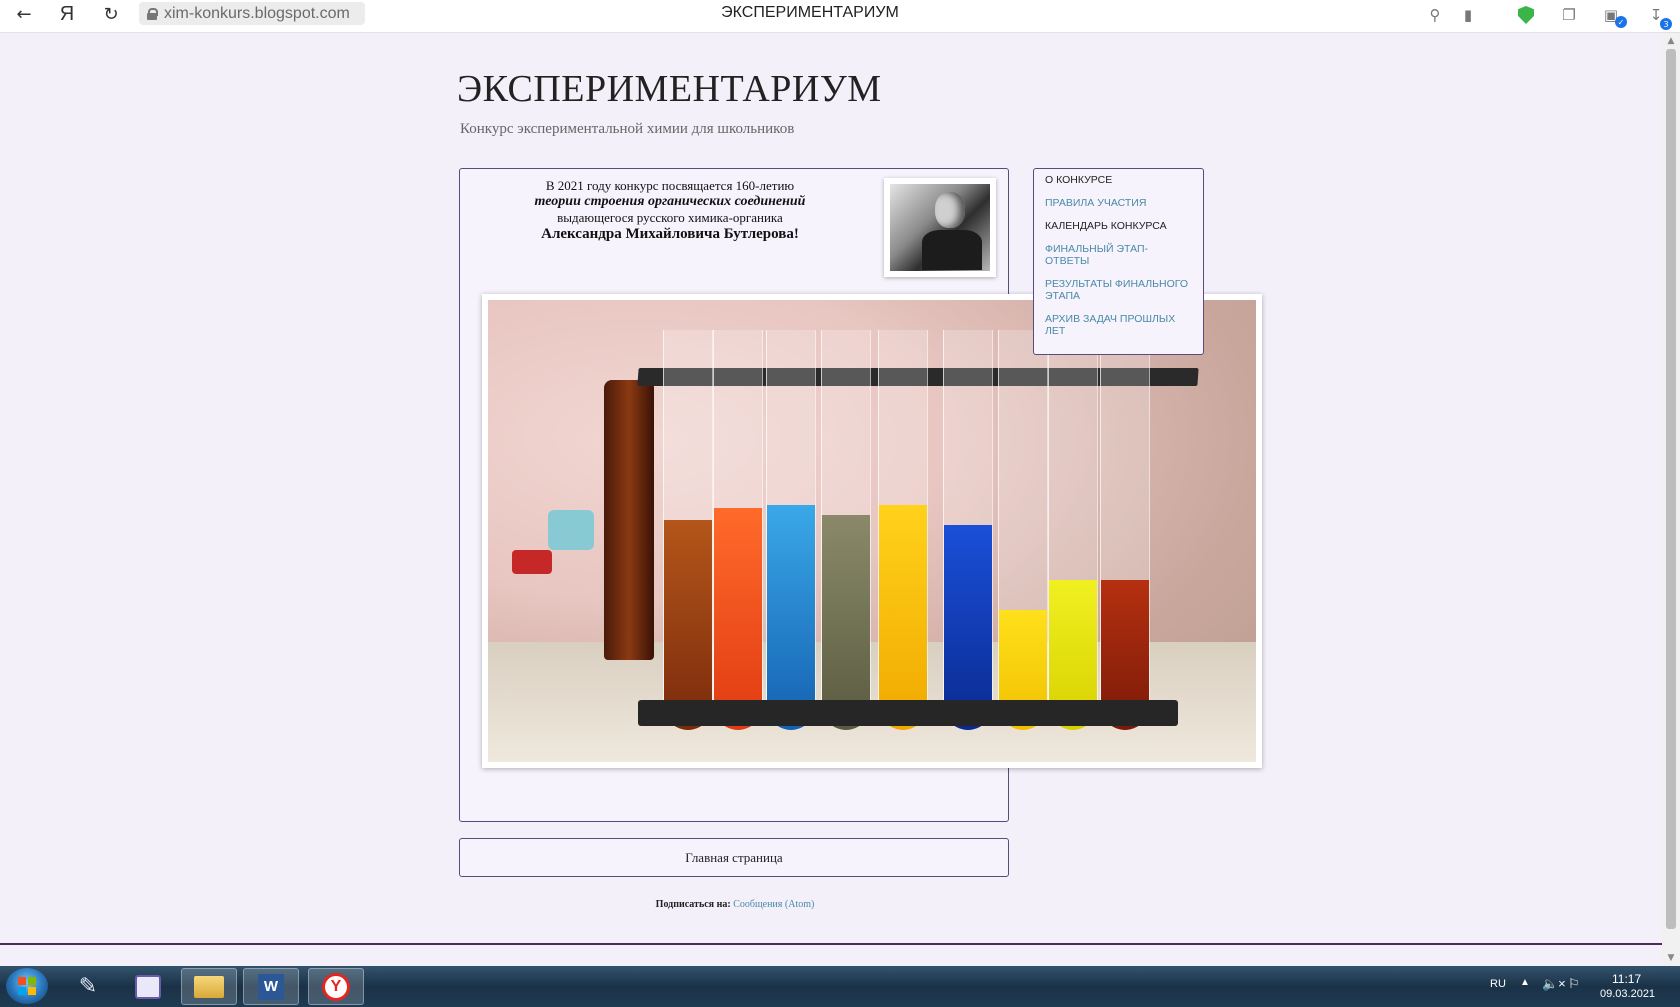 The image size is (1680, 1007). I want to click on language-indicator: RU, so click(1498, 984).